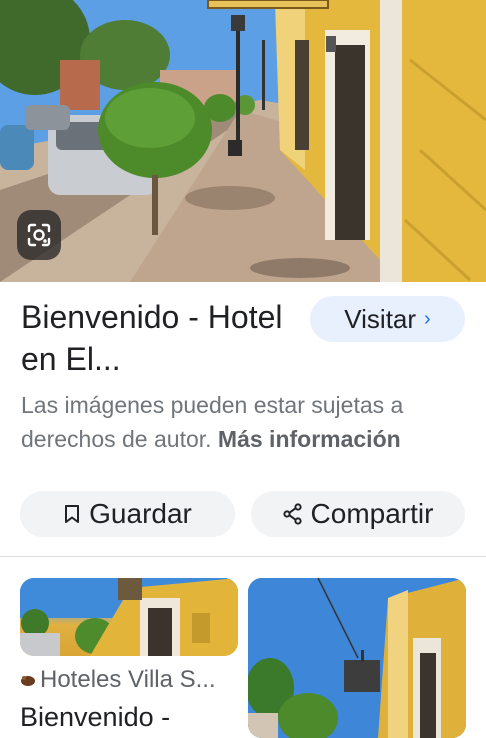  What do you see at coordinates (140, 513) in the screenshot?
I see `save-label: Guardar` at bounding box center [140, 513].